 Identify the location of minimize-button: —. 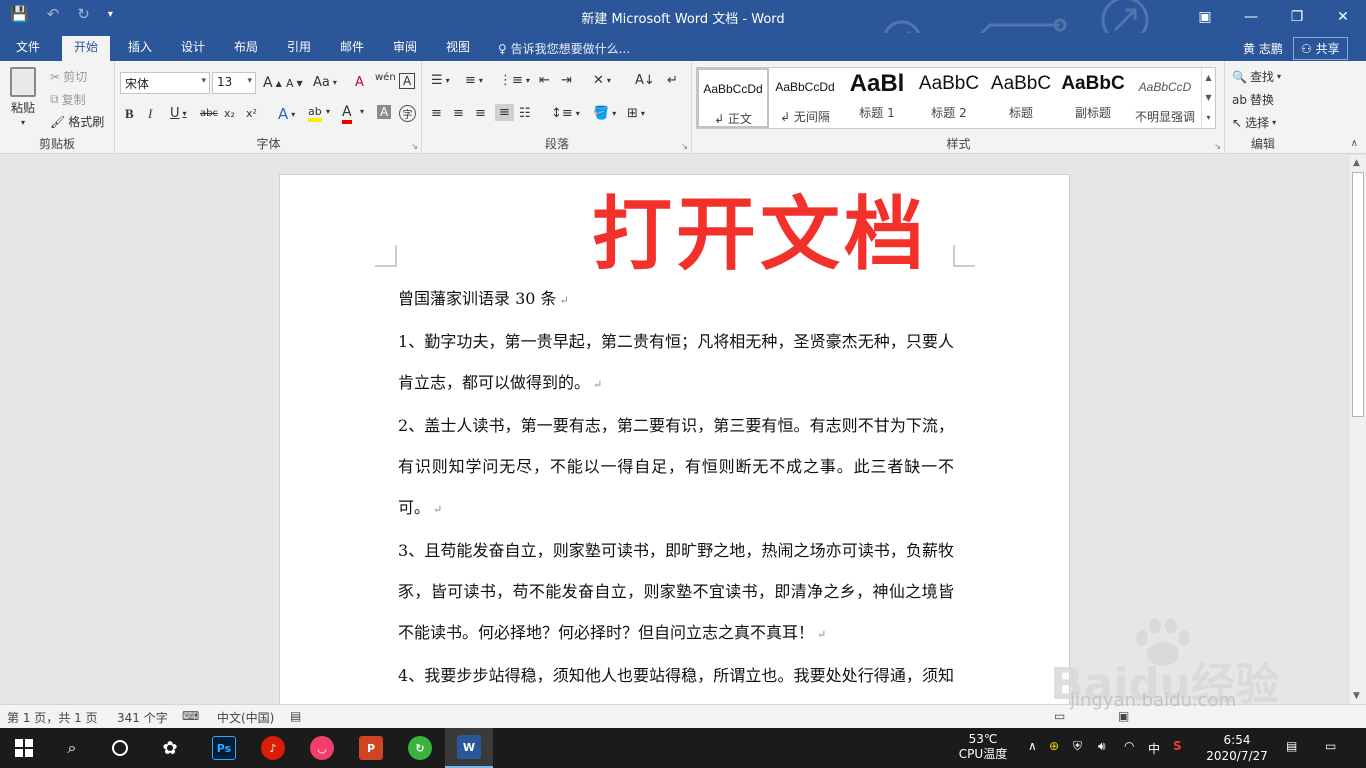
(1251, 16).